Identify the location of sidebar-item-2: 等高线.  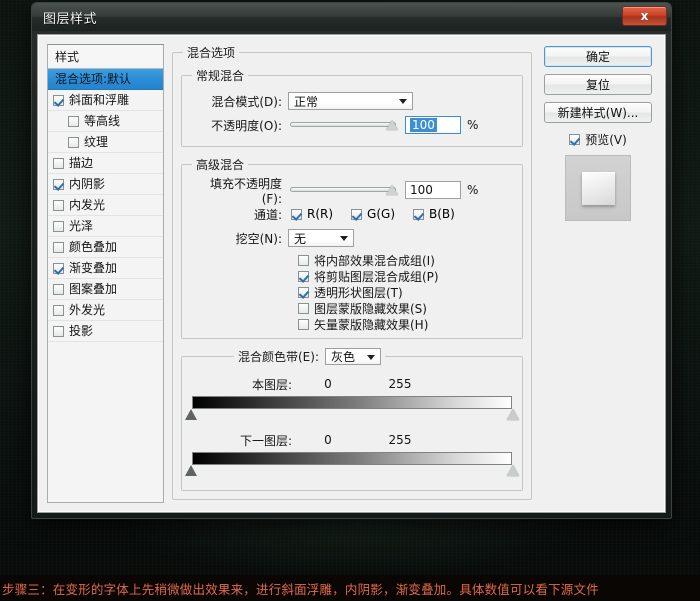
(105, 121).